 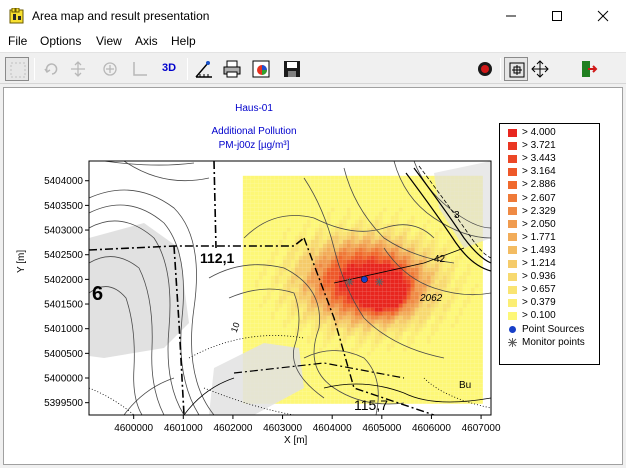 What do you see at coordinates (232, 69) in the screenshot?
I see `print-button` at bounding box center [232, 69].